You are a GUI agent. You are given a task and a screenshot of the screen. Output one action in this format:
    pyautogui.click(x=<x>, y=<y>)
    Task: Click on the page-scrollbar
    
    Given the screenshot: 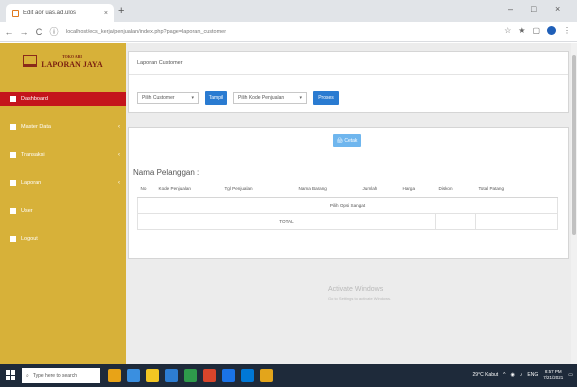 What is the action you would take?
    pyautogui.click(x=574, y=203)
    